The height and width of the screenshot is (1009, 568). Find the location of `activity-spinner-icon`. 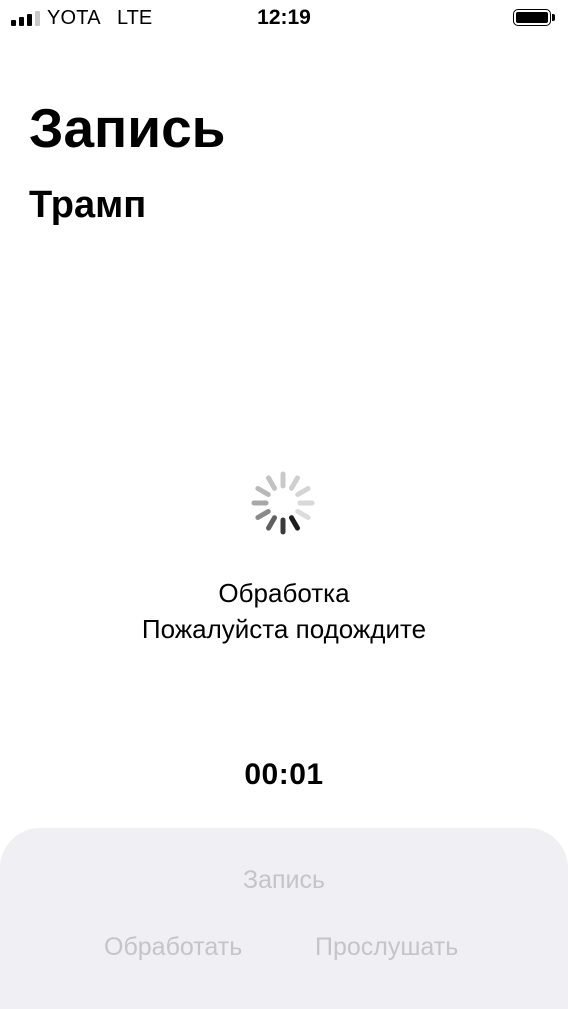

activity-spinner-icon is located at coordinates (283, 503).